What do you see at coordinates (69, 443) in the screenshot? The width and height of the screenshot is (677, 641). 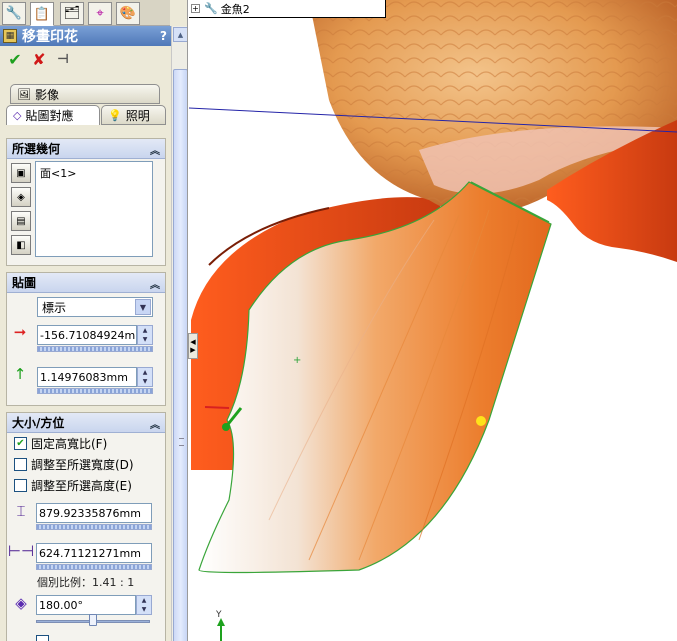 I see `fixed-aspect-label: 固定高寬比(F)` at bounding box center [69, 443].